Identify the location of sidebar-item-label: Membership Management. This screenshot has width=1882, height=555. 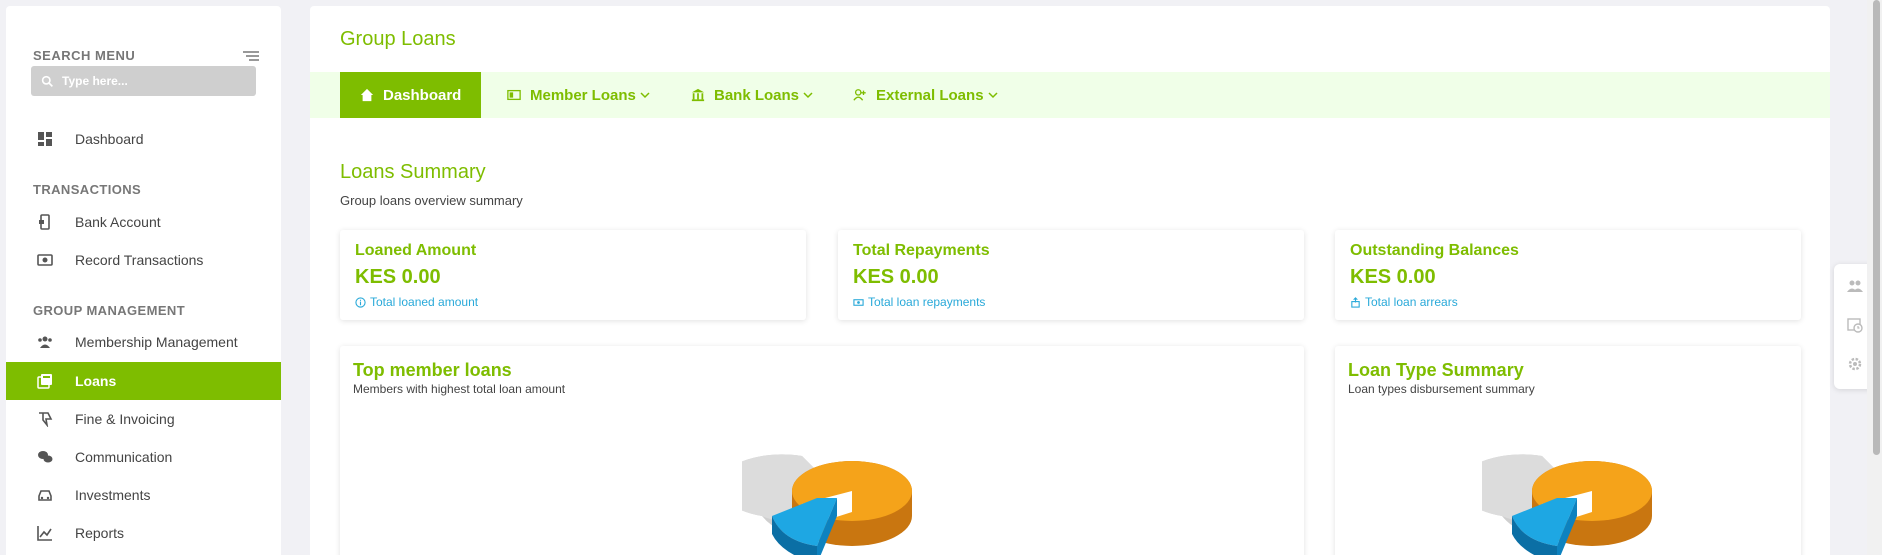
(156, 342).